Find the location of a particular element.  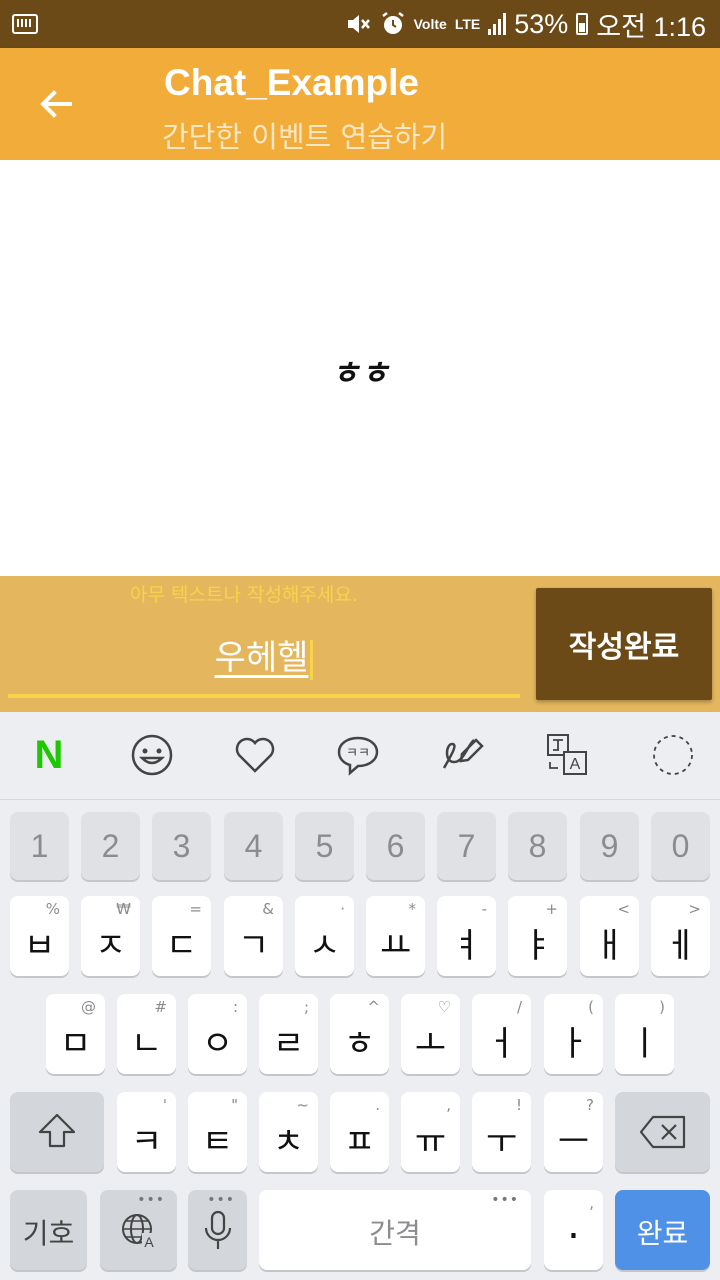

chat-message: ㅎㅎ is located at coordinates (360, 373).